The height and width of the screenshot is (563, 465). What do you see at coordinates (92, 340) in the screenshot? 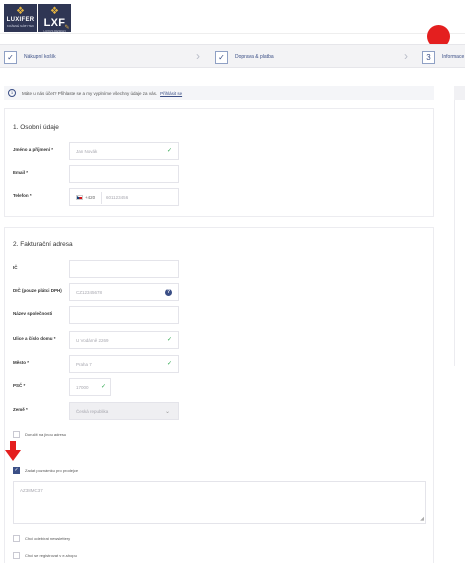
I see `field-value: U Vodárně 2269` at bounding box center [92, 340].